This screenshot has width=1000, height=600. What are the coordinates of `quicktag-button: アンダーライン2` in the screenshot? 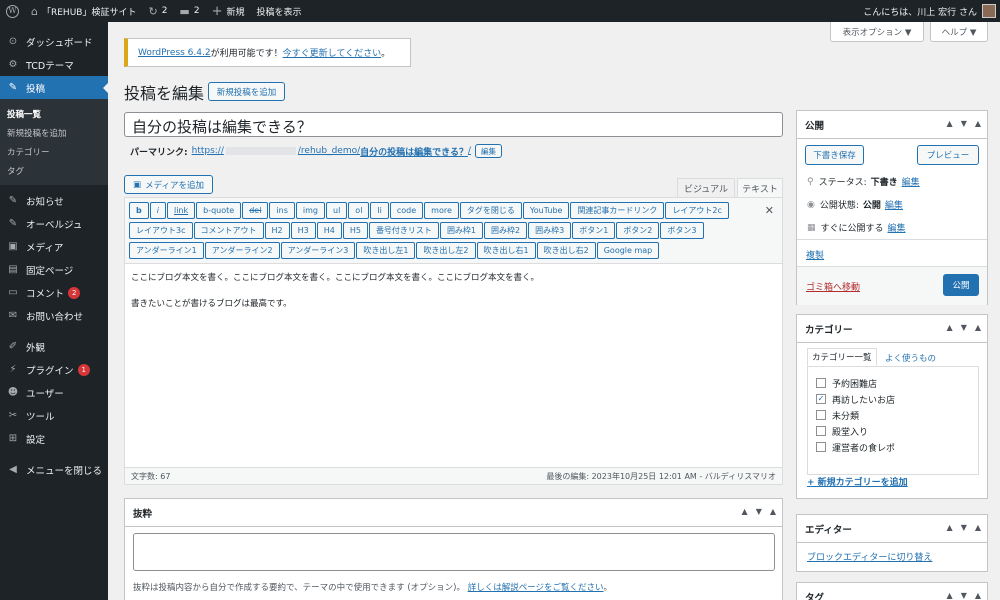 It's located at (242, 250).